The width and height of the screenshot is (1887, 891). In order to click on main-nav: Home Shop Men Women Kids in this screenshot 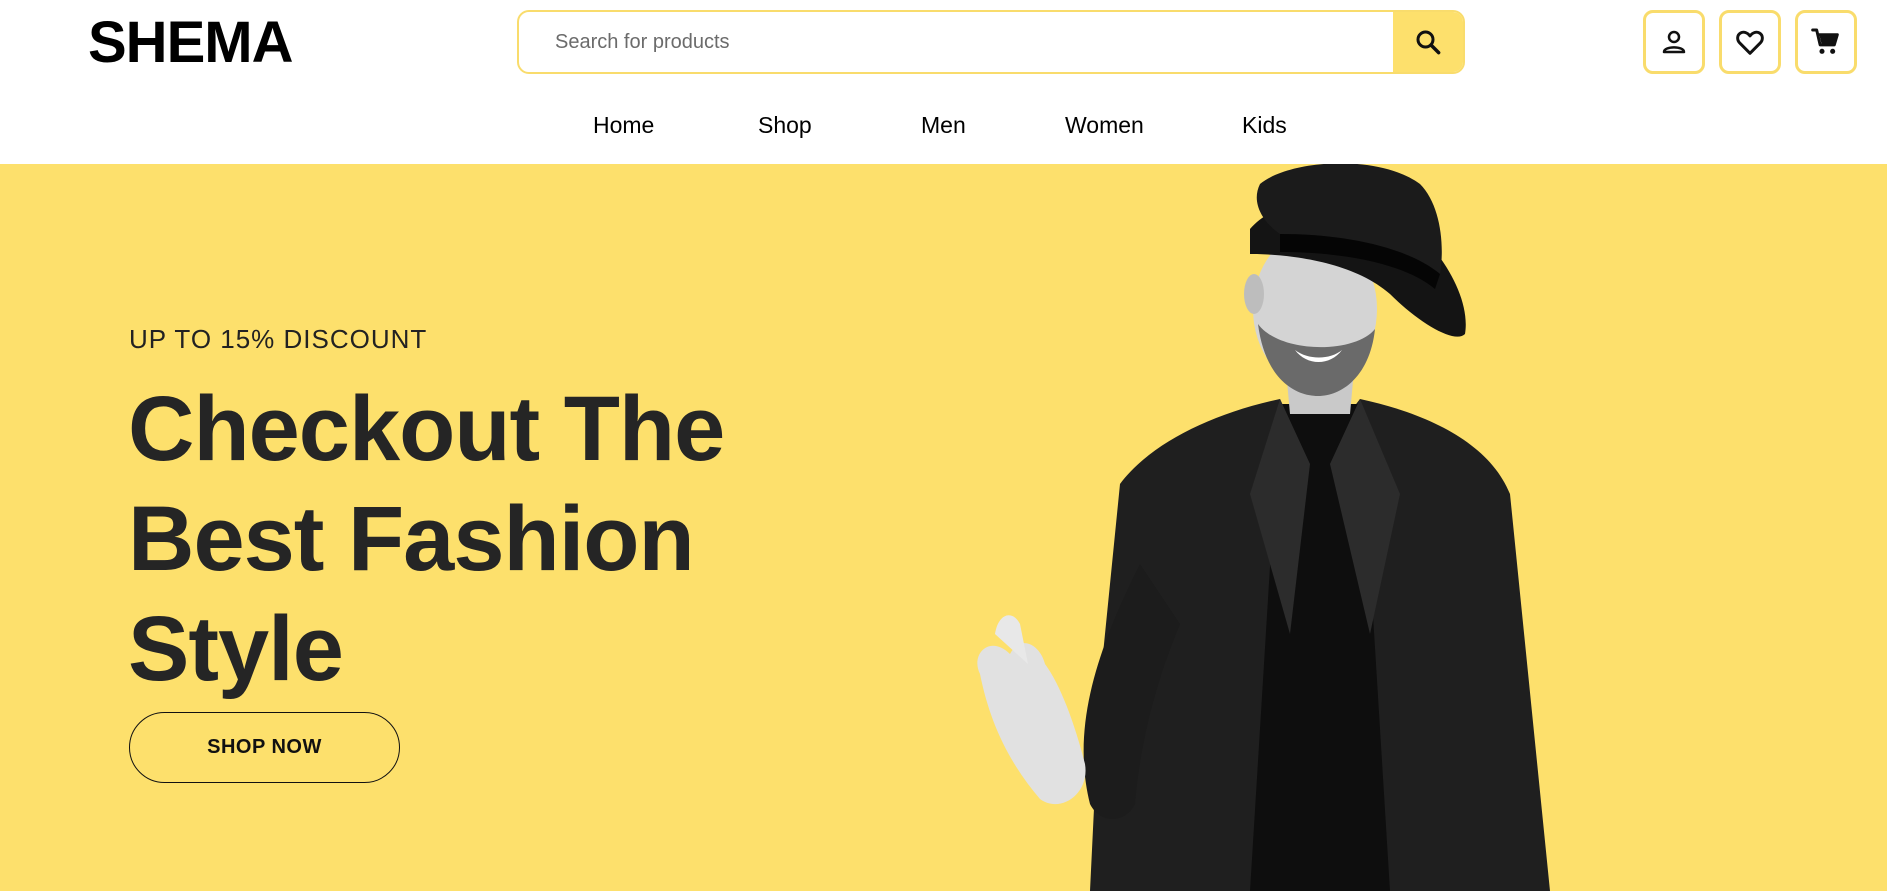, I will do `click(943, 132)`.